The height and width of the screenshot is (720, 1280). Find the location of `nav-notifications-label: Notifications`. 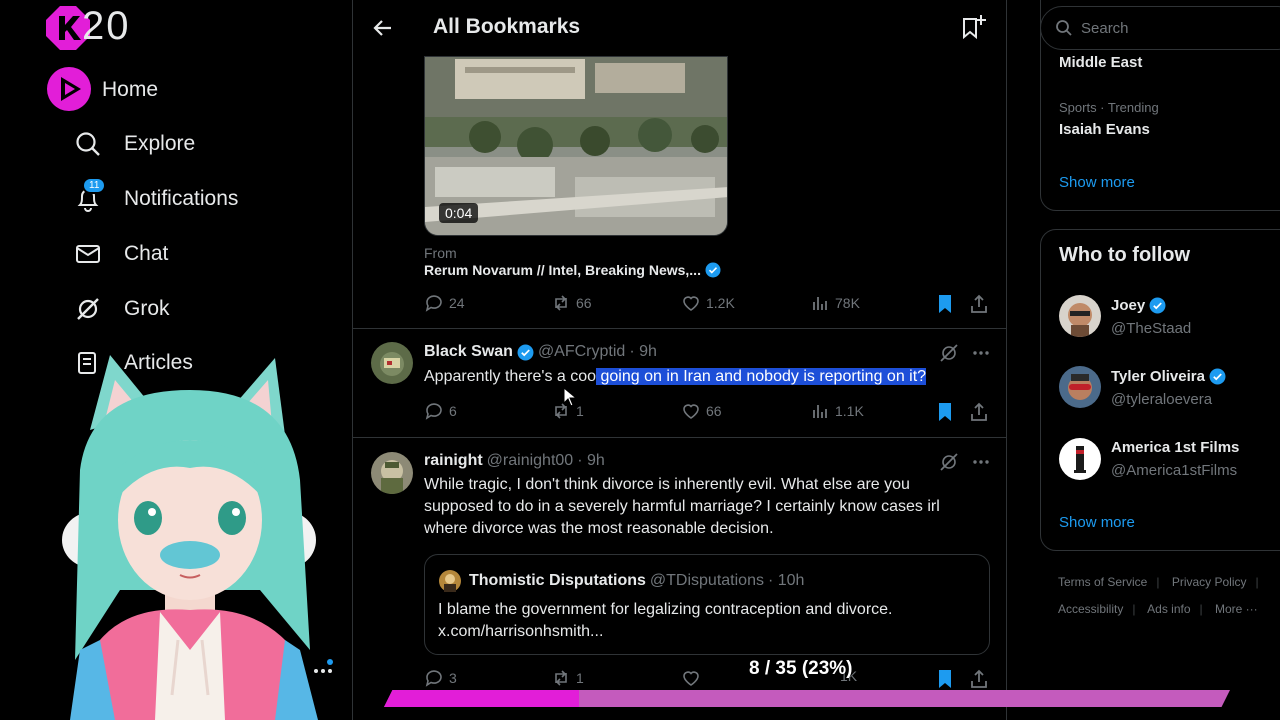

nav-notifications-label: Notifications is located at coordinates (181, 198).